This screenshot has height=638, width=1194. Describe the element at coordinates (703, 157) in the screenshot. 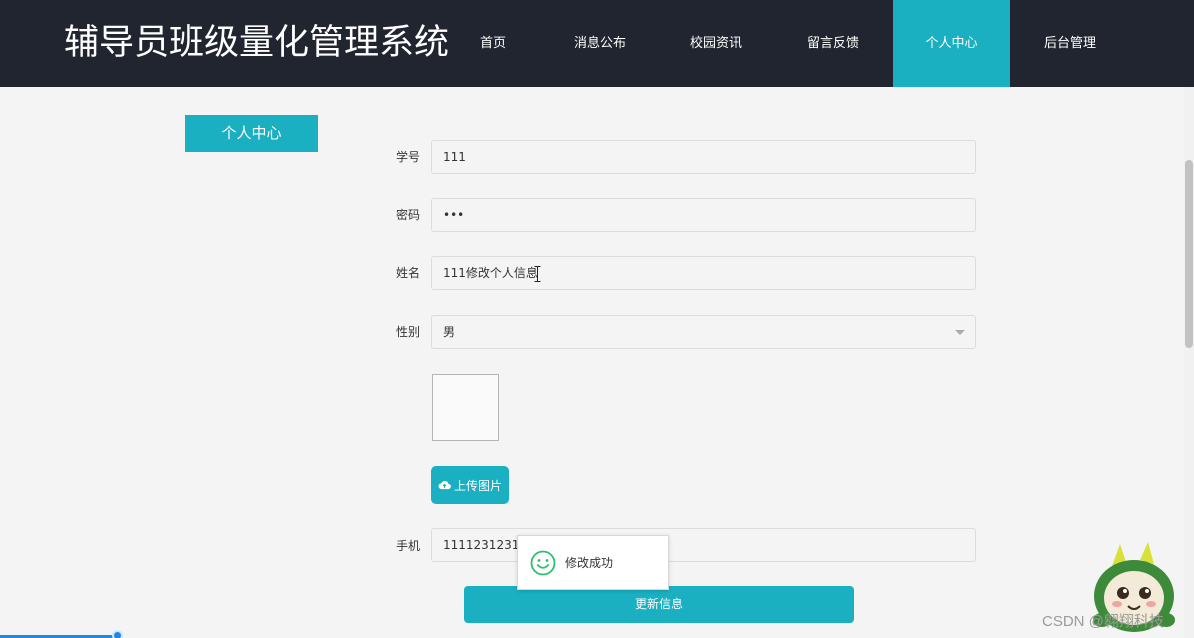

I see `student-id-input: 111` at that location.